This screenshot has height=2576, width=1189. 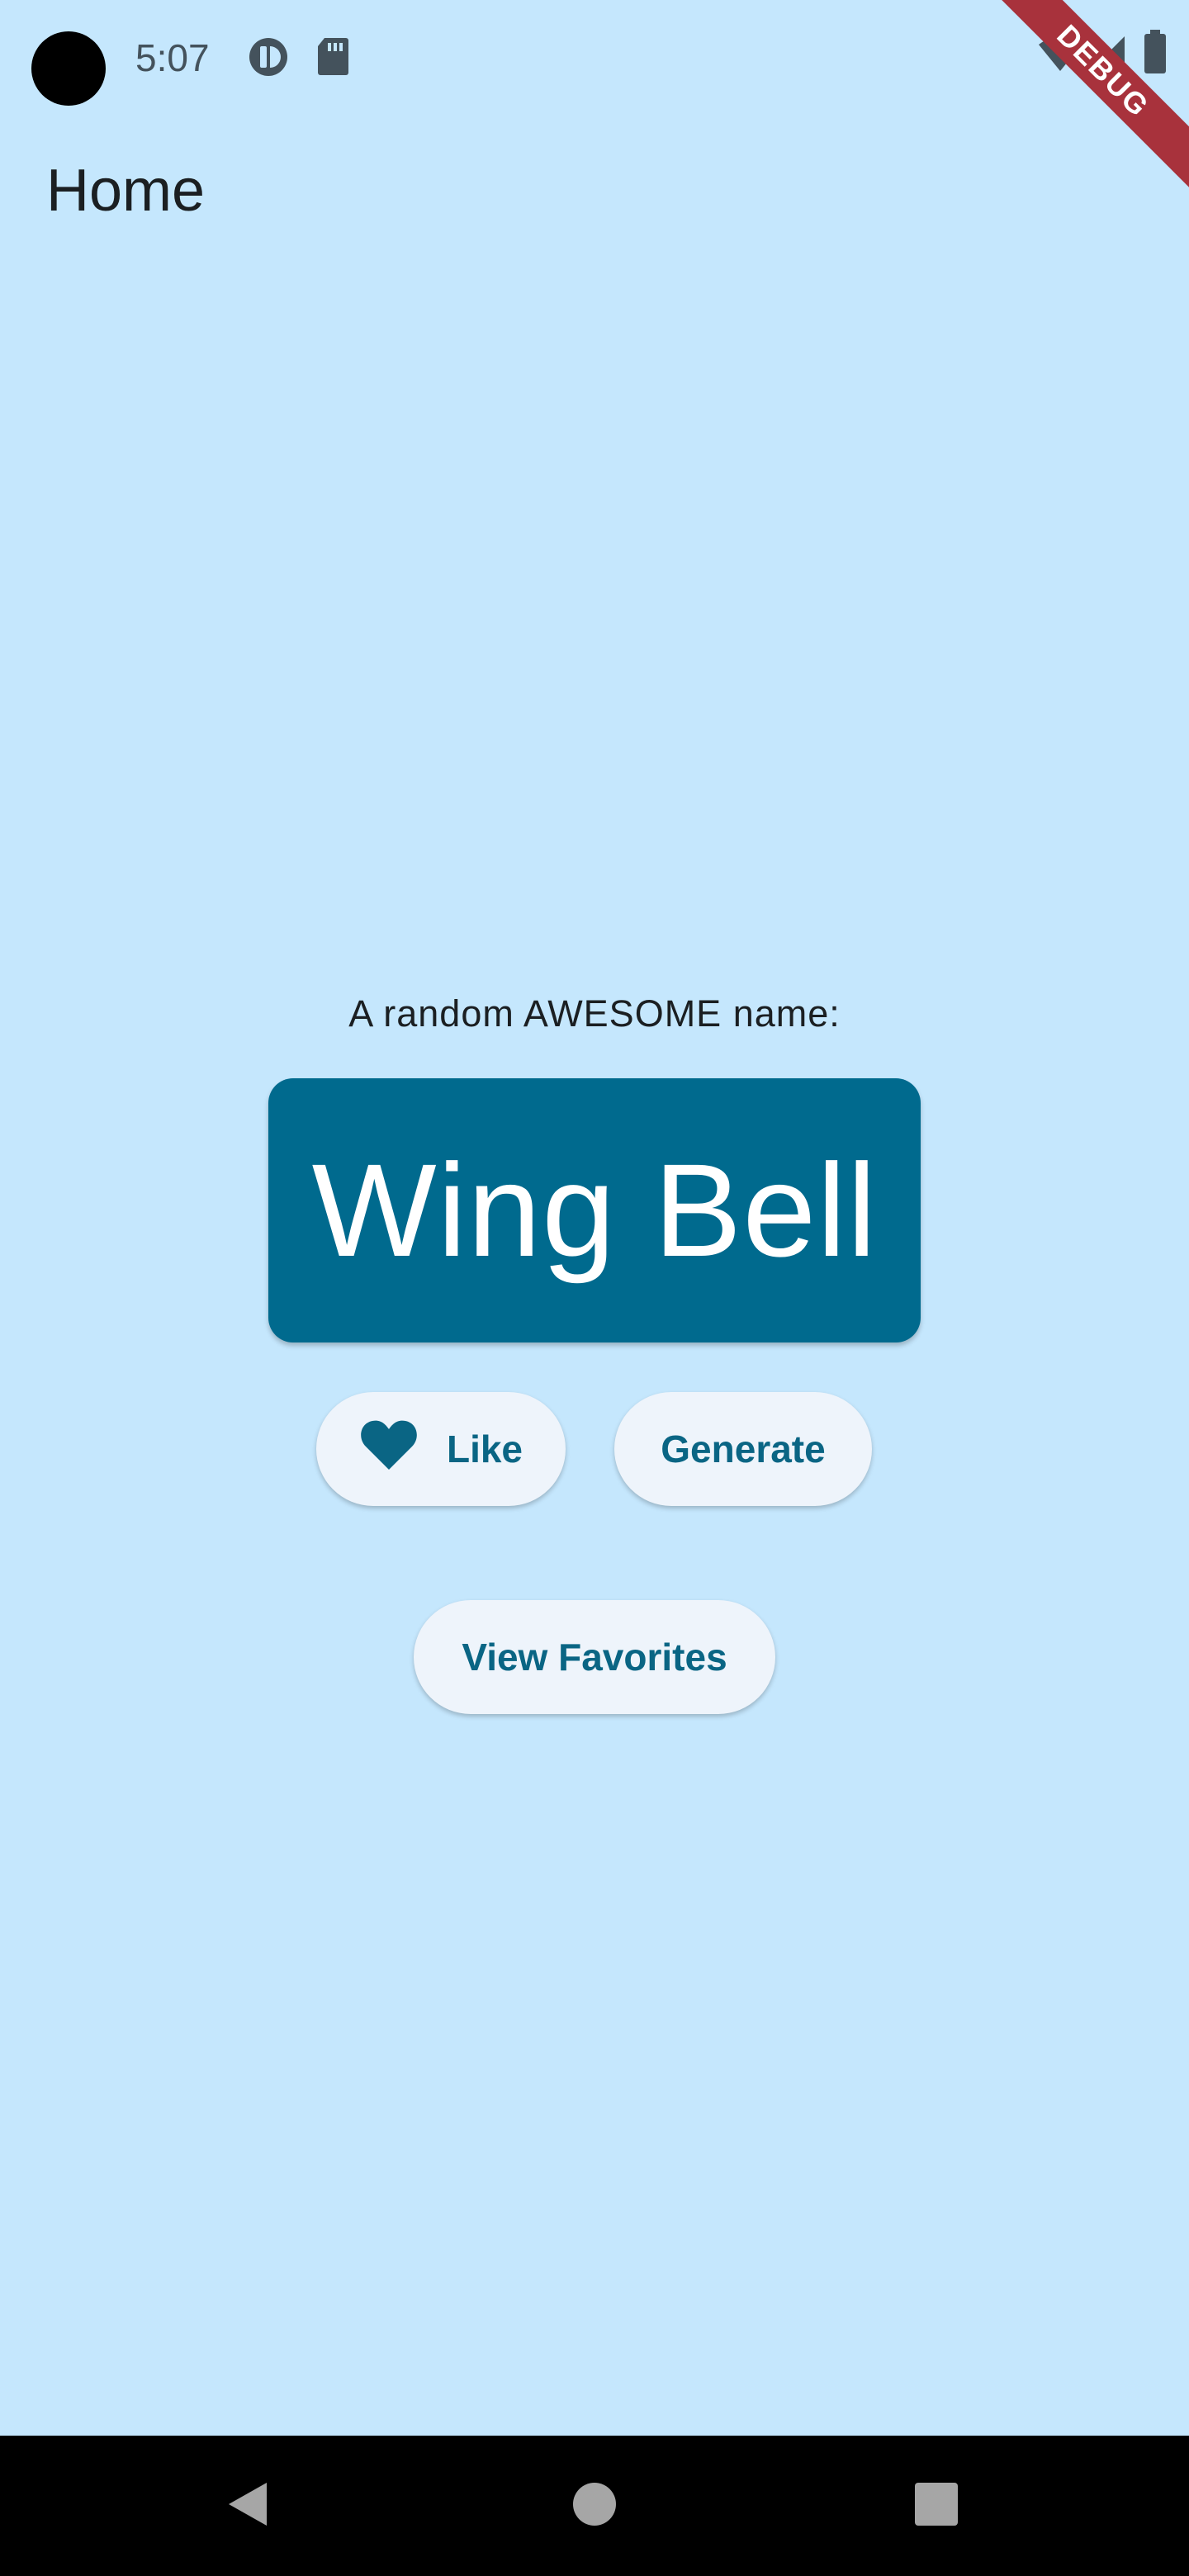 I want to click on view-favorites-button: View Favorites, so click(x=594, y=1657).